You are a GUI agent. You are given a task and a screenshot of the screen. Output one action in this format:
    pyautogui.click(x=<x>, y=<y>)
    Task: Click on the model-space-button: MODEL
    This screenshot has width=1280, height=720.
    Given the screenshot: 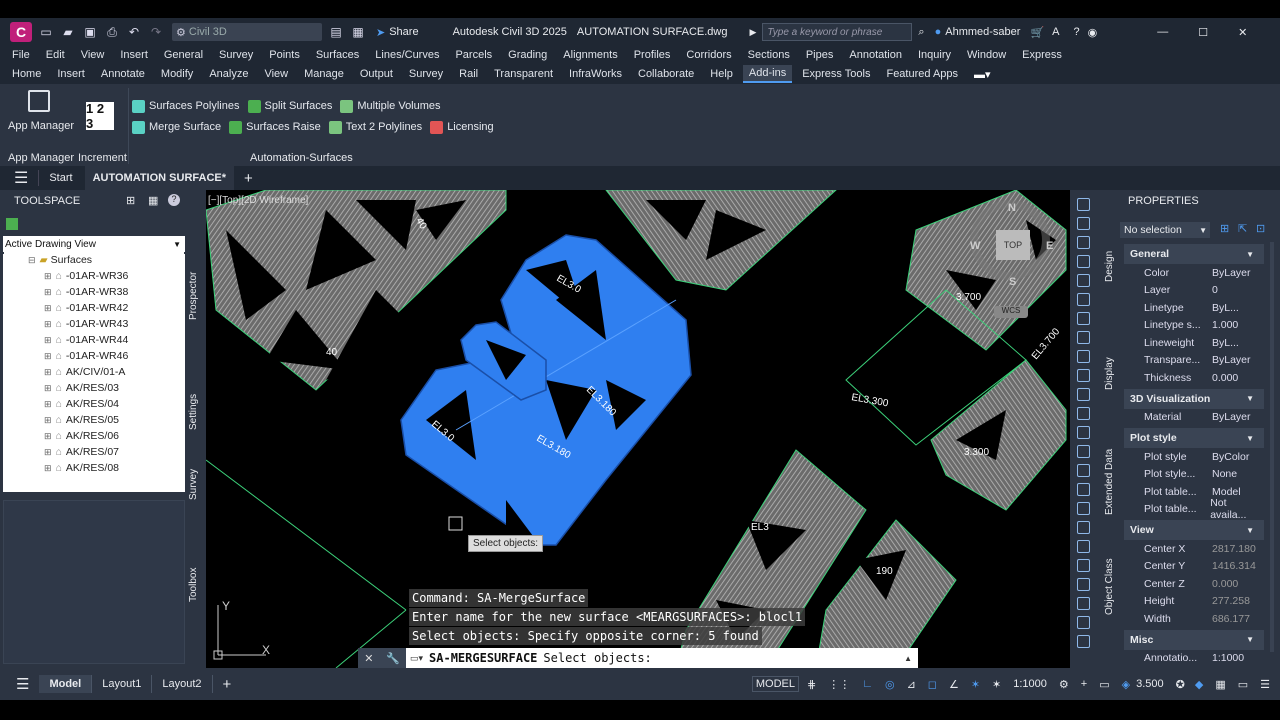 What is the action you would take?
    pyautogui.click(x=775, y=684)
    